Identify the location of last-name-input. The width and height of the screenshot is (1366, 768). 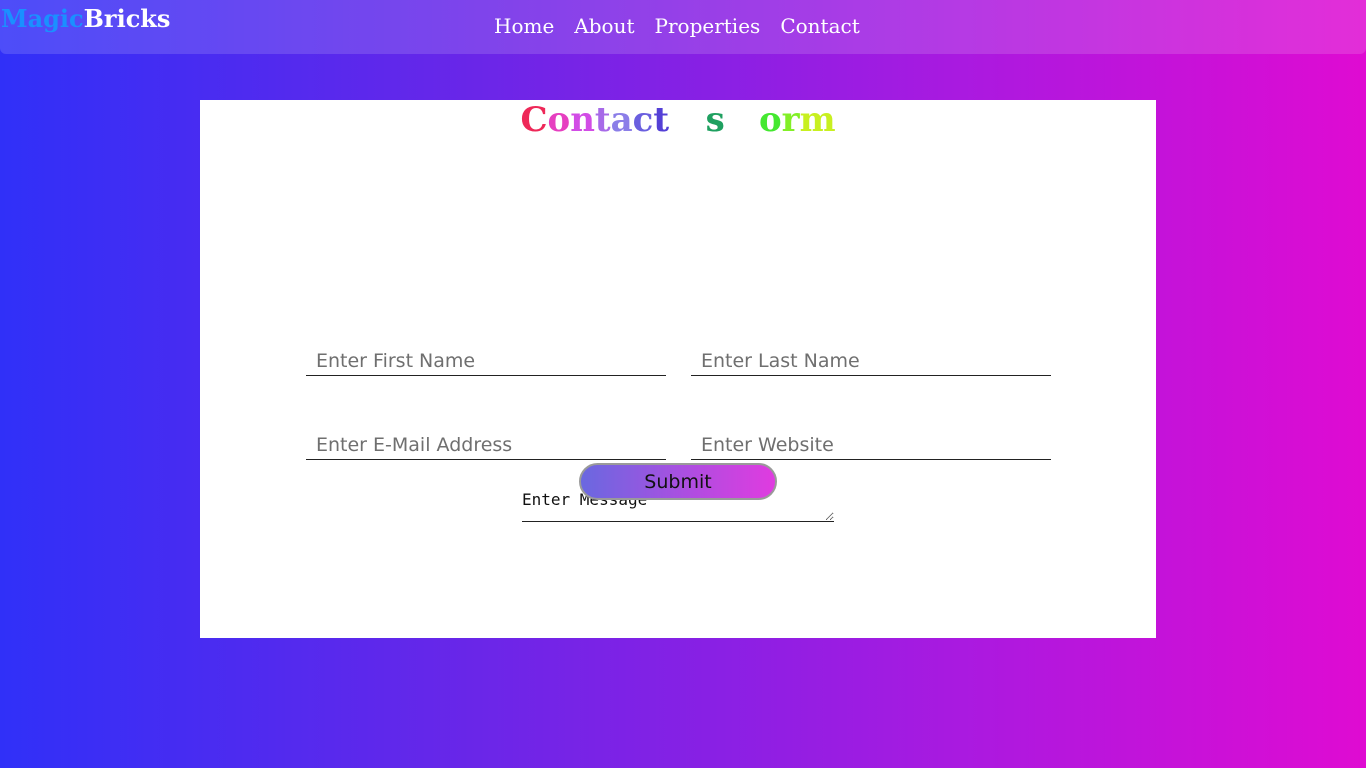
(871, 361).